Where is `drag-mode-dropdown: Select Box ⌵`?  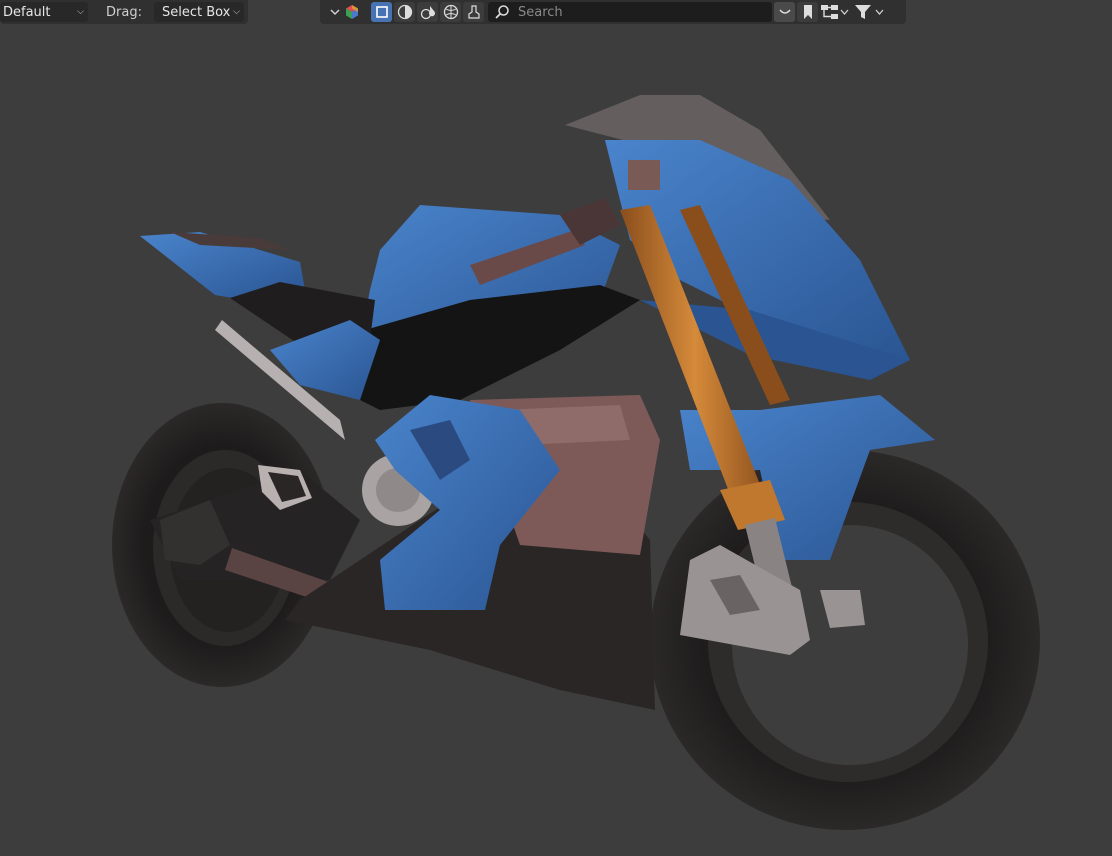
drag-mode-dropdown: Select Box ⌵ is located at coordinates (198, 12).